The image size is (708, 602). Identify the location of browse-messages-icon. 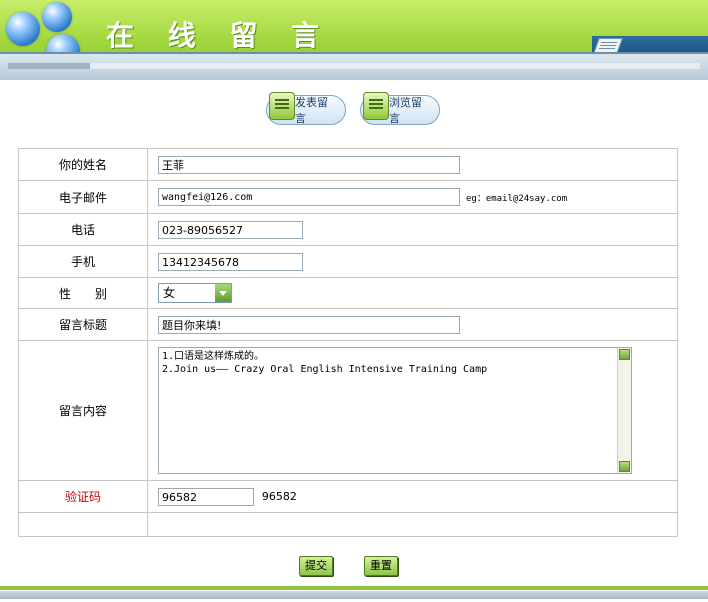
(376, 106).